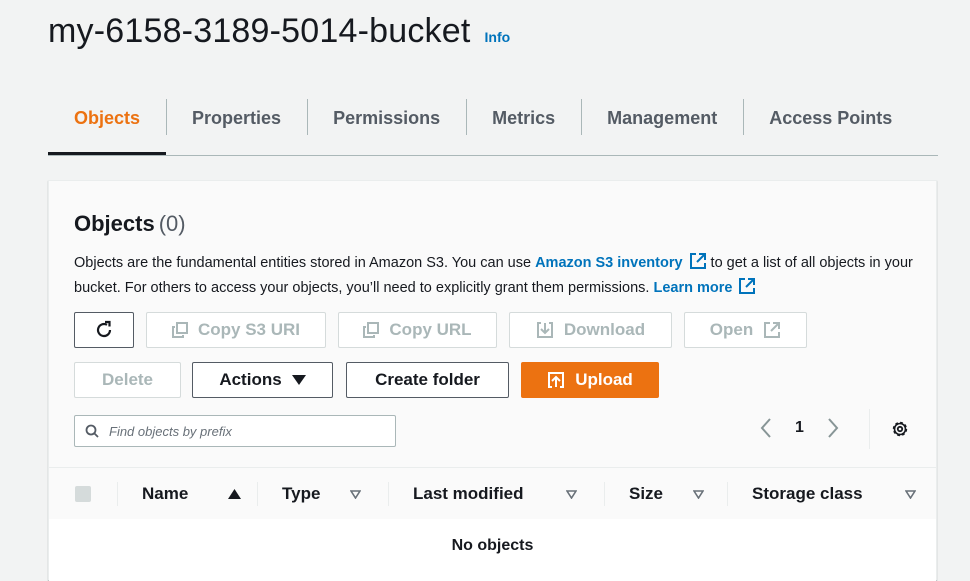 This screenshot has height=581, width=970. I want to click on column-header-last-modified: Last modified, so click(495, 494).